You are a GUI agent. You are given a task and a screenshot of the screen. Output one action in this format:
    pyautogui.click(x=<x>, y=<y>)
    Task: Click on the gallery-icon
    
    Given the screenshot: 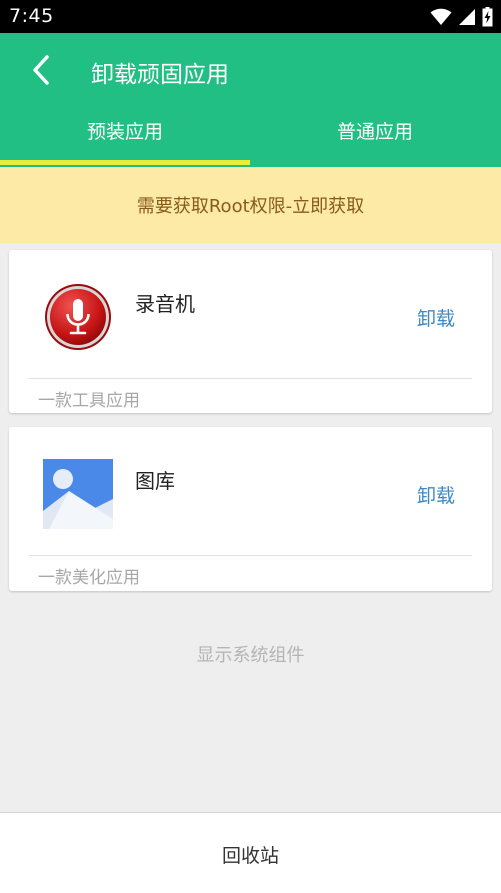 What is the action you would take?
    pyautogui.click(x=78, y=494)
    